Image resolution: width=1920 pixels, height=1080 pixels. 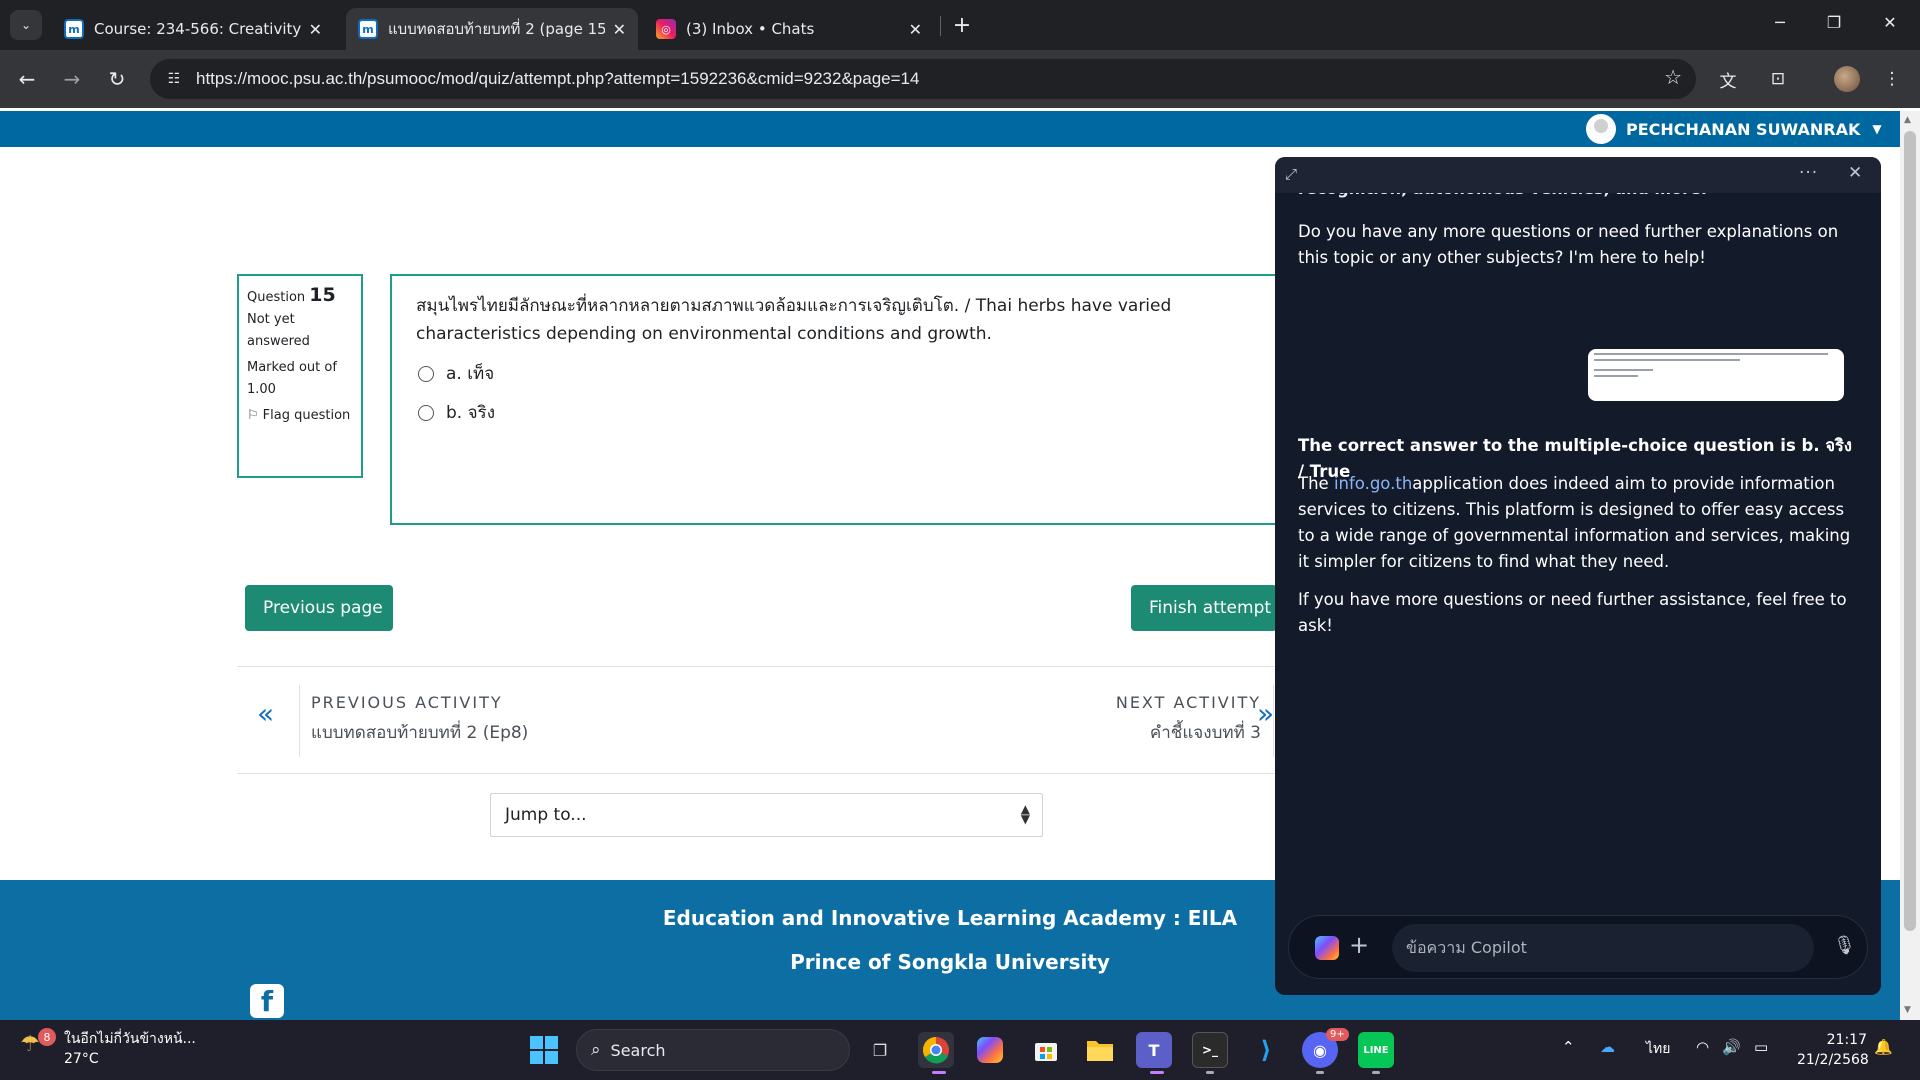 I want to click on copilot-message-input: ข้อความ Copilot, so click(x=1603, y=948).